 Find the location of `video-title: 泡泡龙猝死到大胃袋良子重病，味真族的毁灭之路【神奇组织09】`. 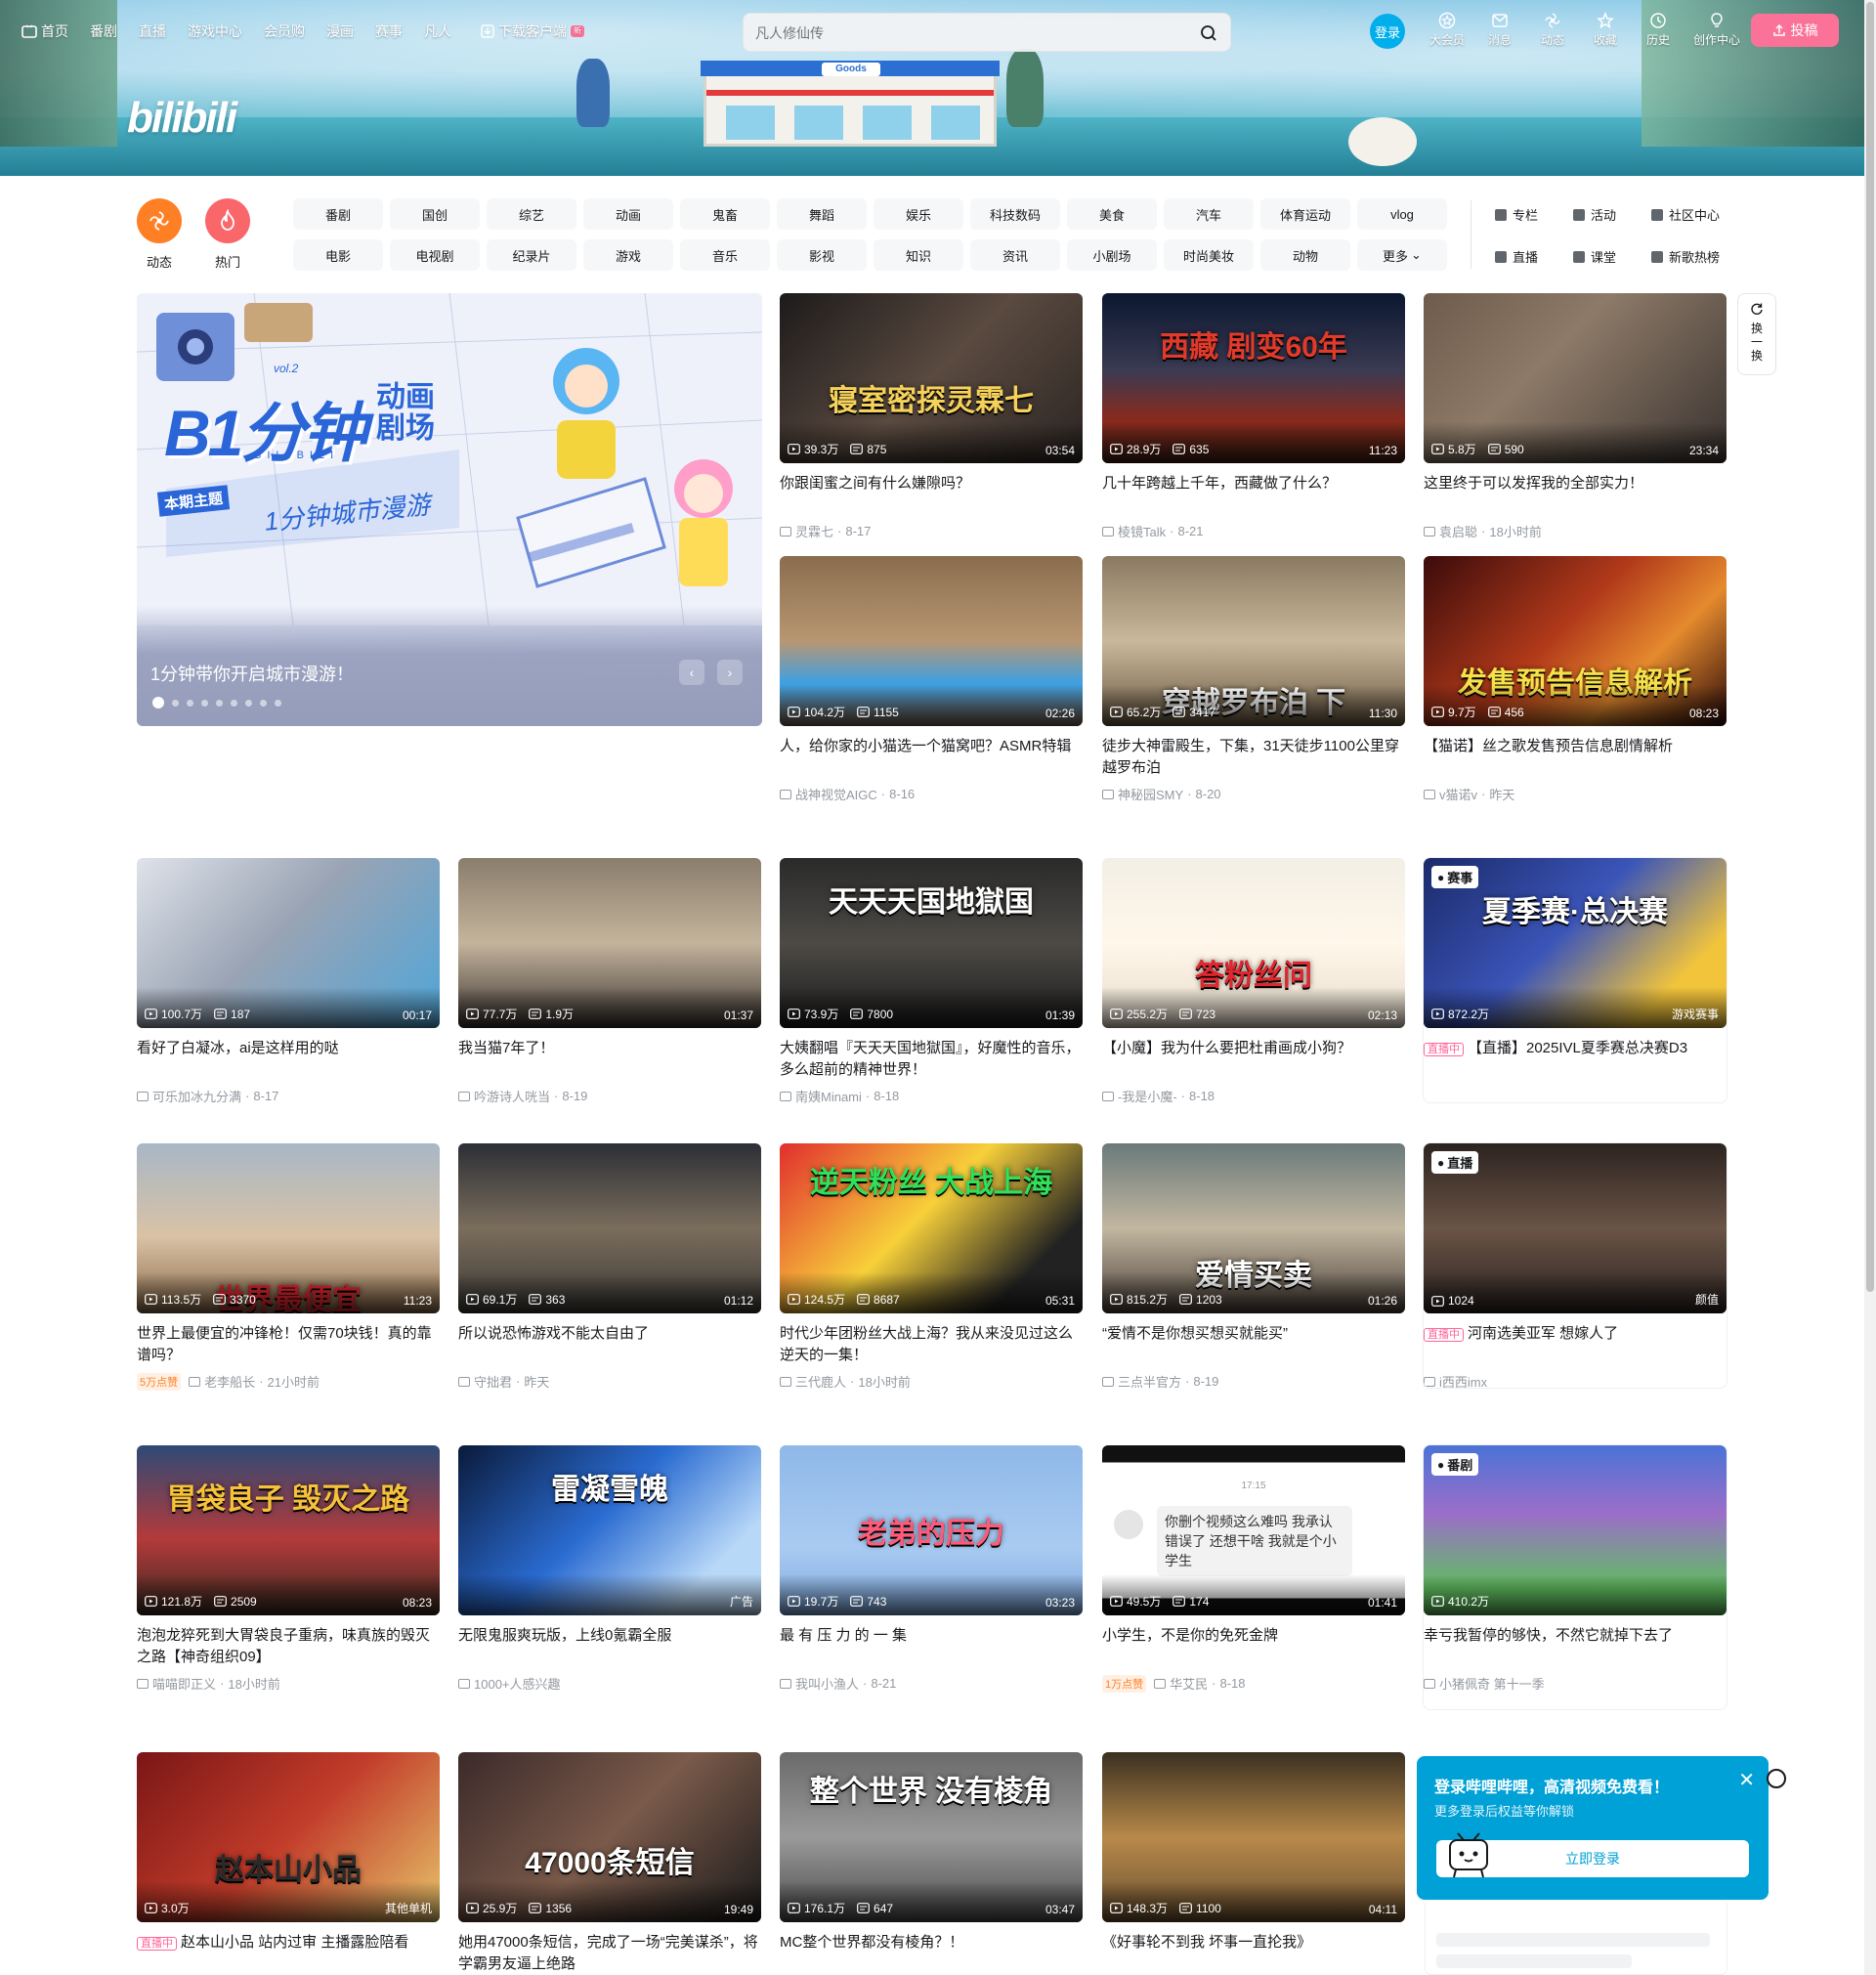

video-title: 泡泡龙猝死到大胃袋良子重病，味真族的毁灭之路【神奇组织09】 is located at coordinates (288, 1647).